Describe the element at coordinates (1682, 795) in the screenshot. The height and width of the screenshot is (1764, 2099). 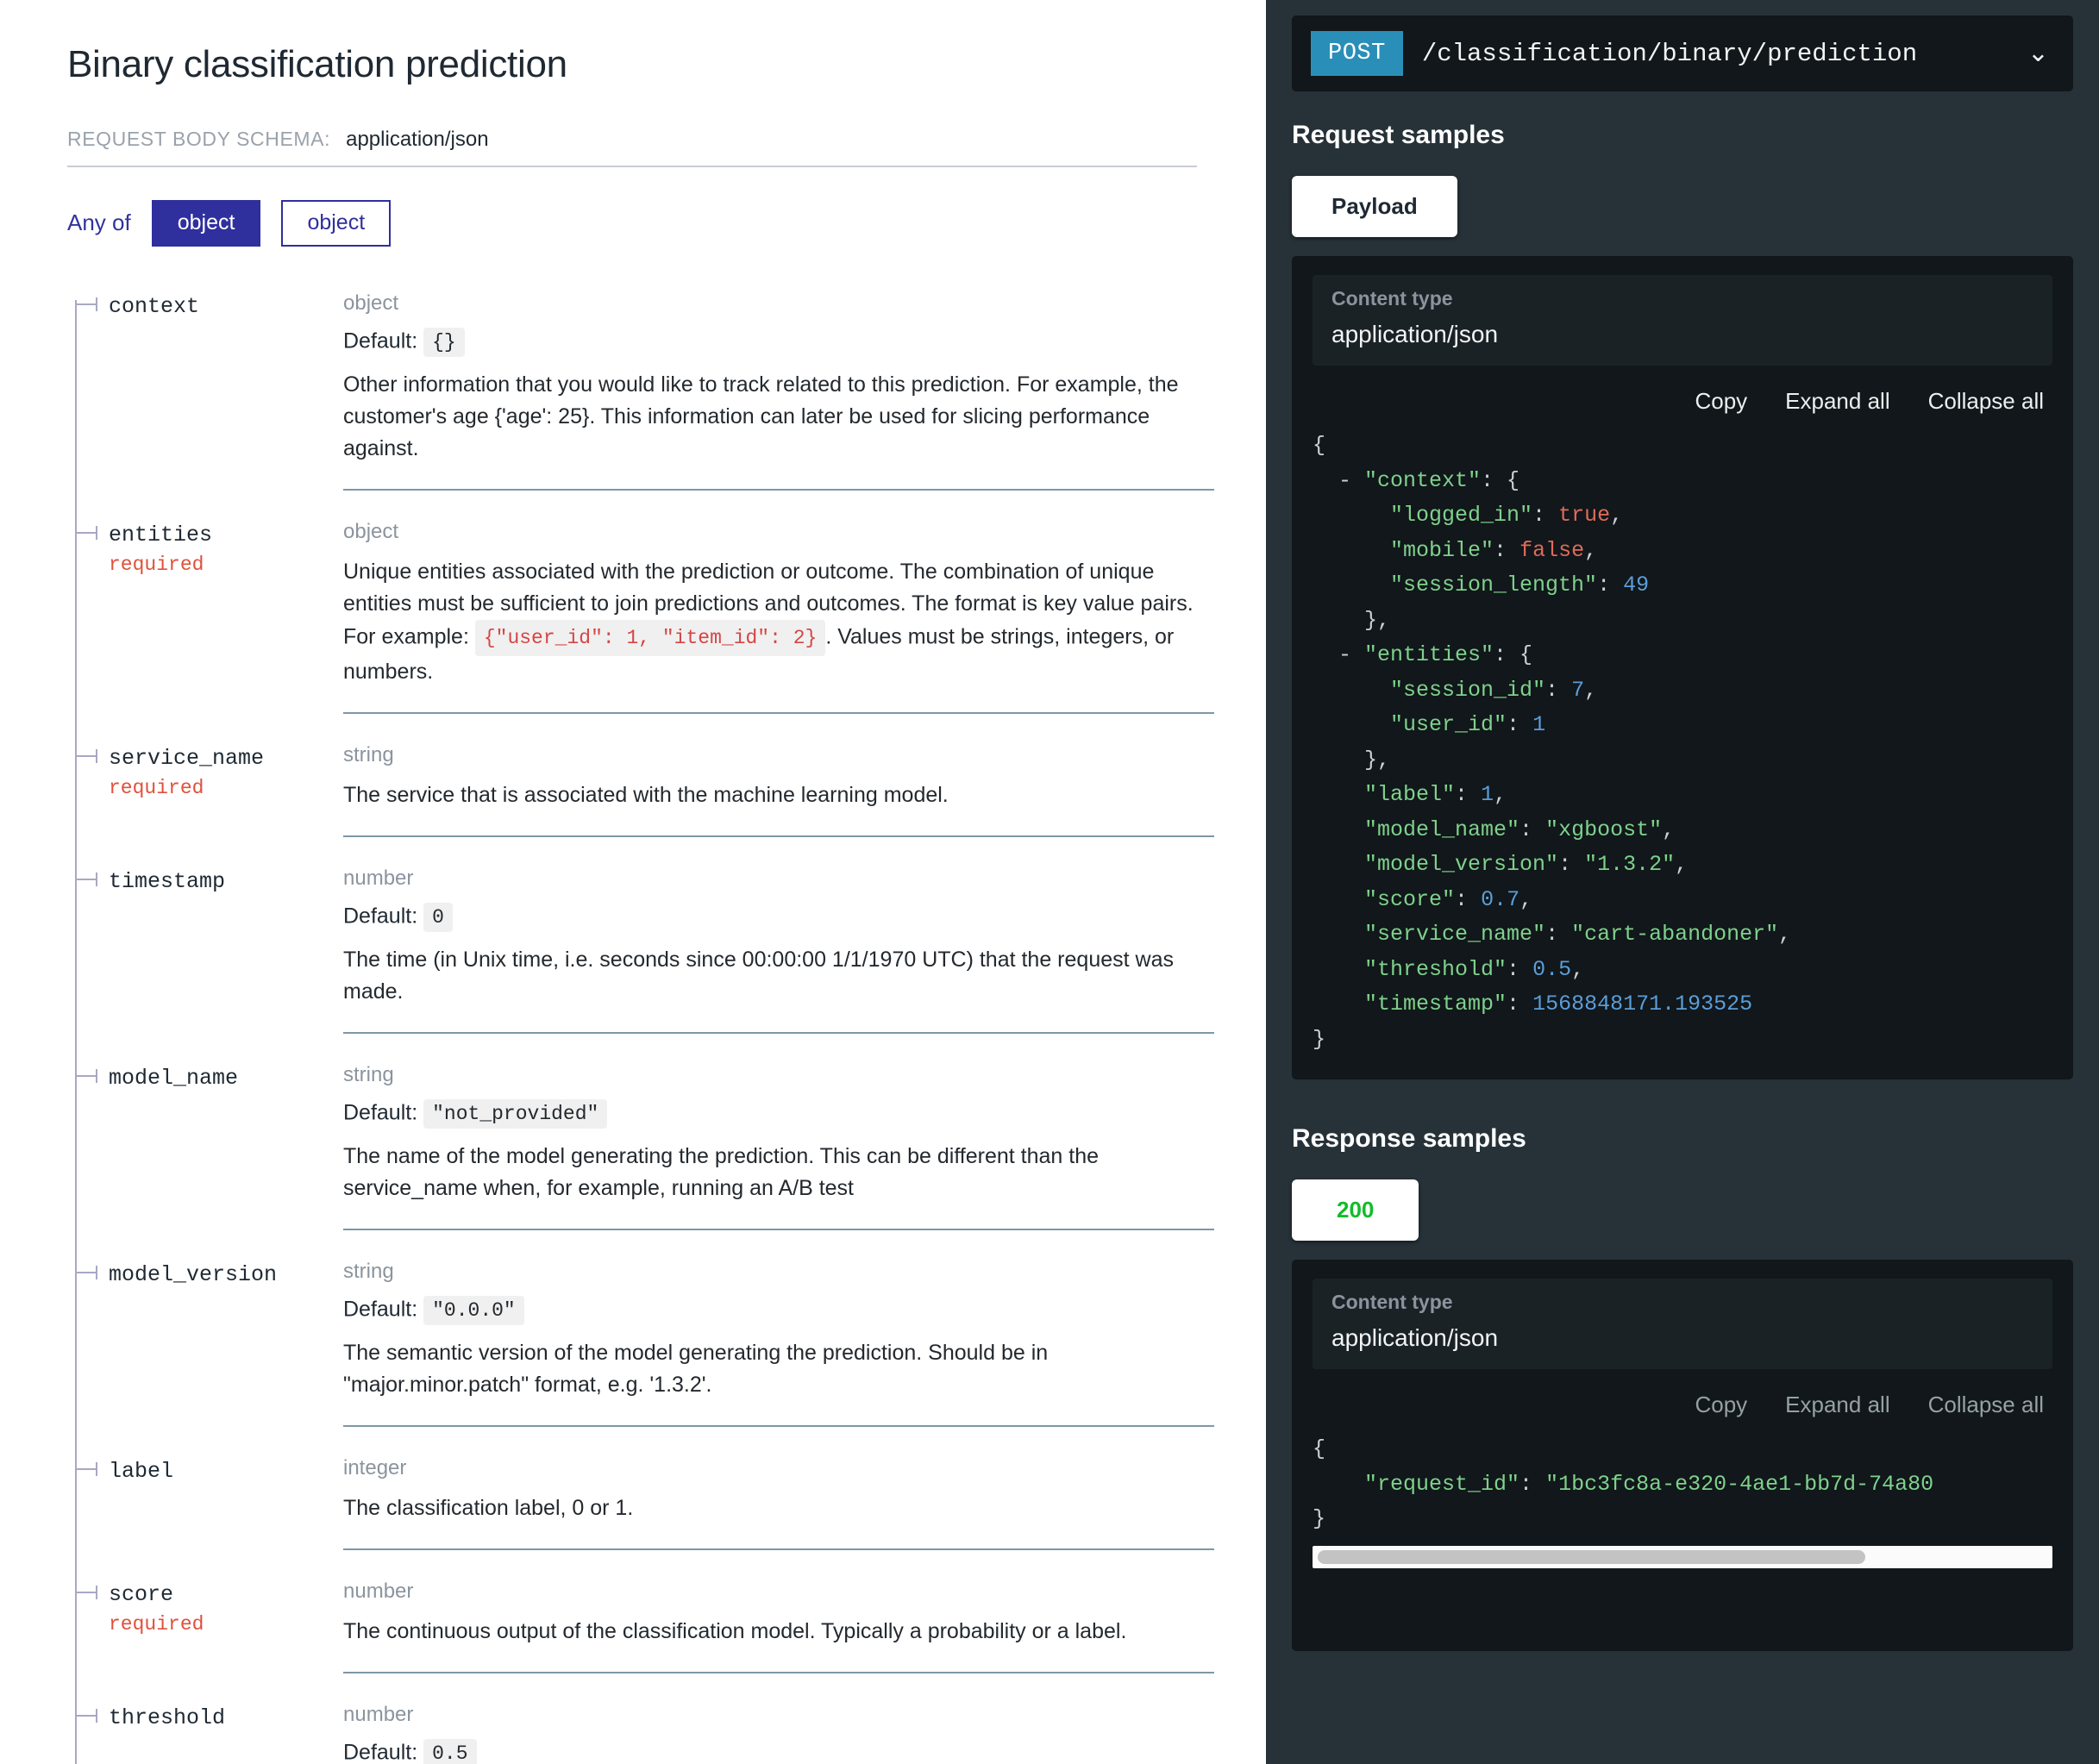
I see `code-line: "label": 1,` at that location.